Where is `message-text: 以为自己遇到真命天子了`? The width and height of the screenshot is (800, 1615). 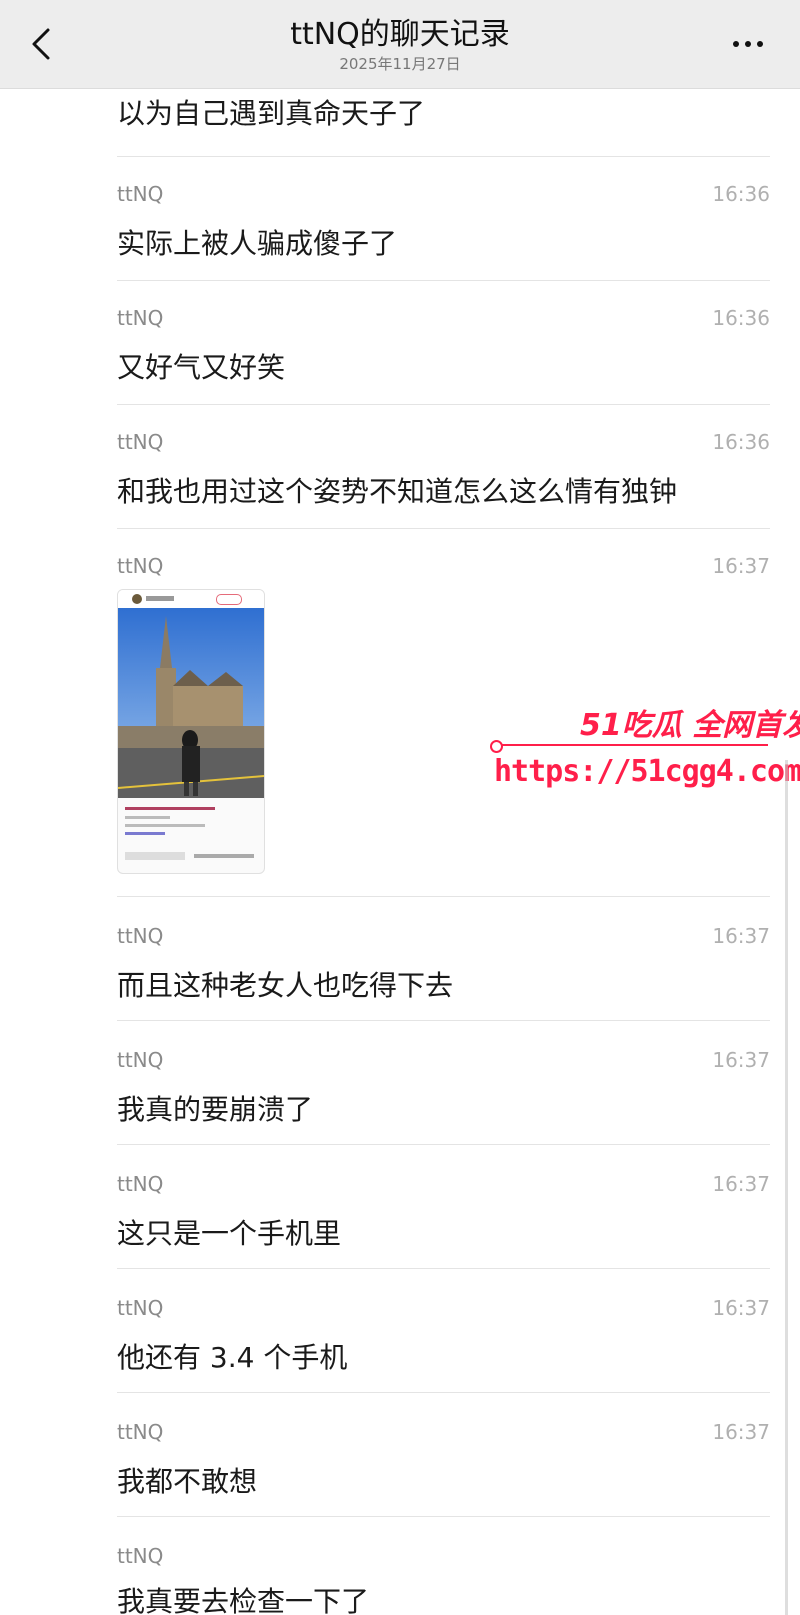 message-text: 以为自己遇到真命天子了 is located at coordinates (271, 113).